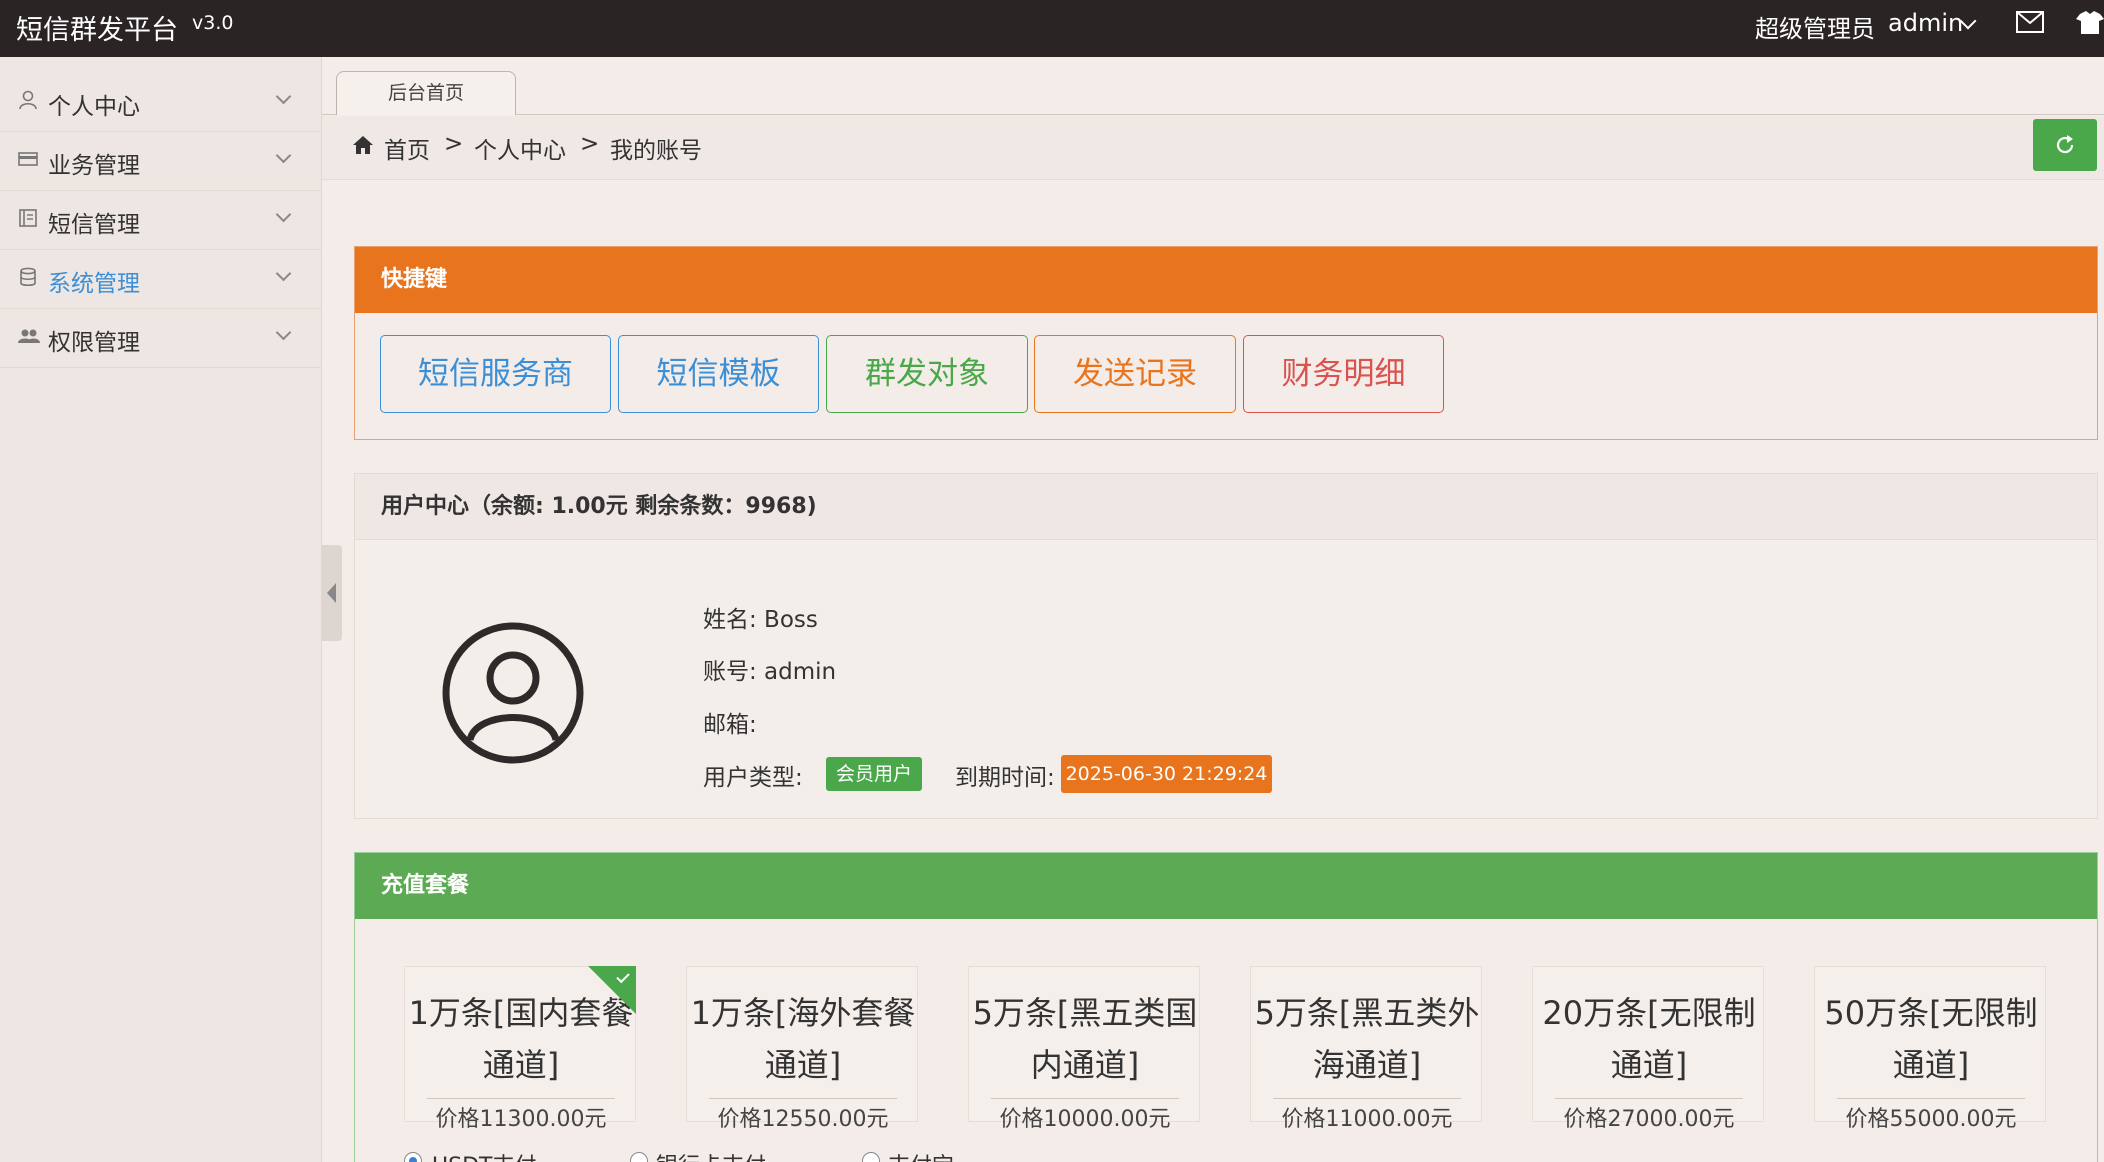  What do you see at coordinates (1085, 1013) in the screenshot?
I see `package-name-line1: 5万条[黑五类国` at bounding box center [1085, 1013].